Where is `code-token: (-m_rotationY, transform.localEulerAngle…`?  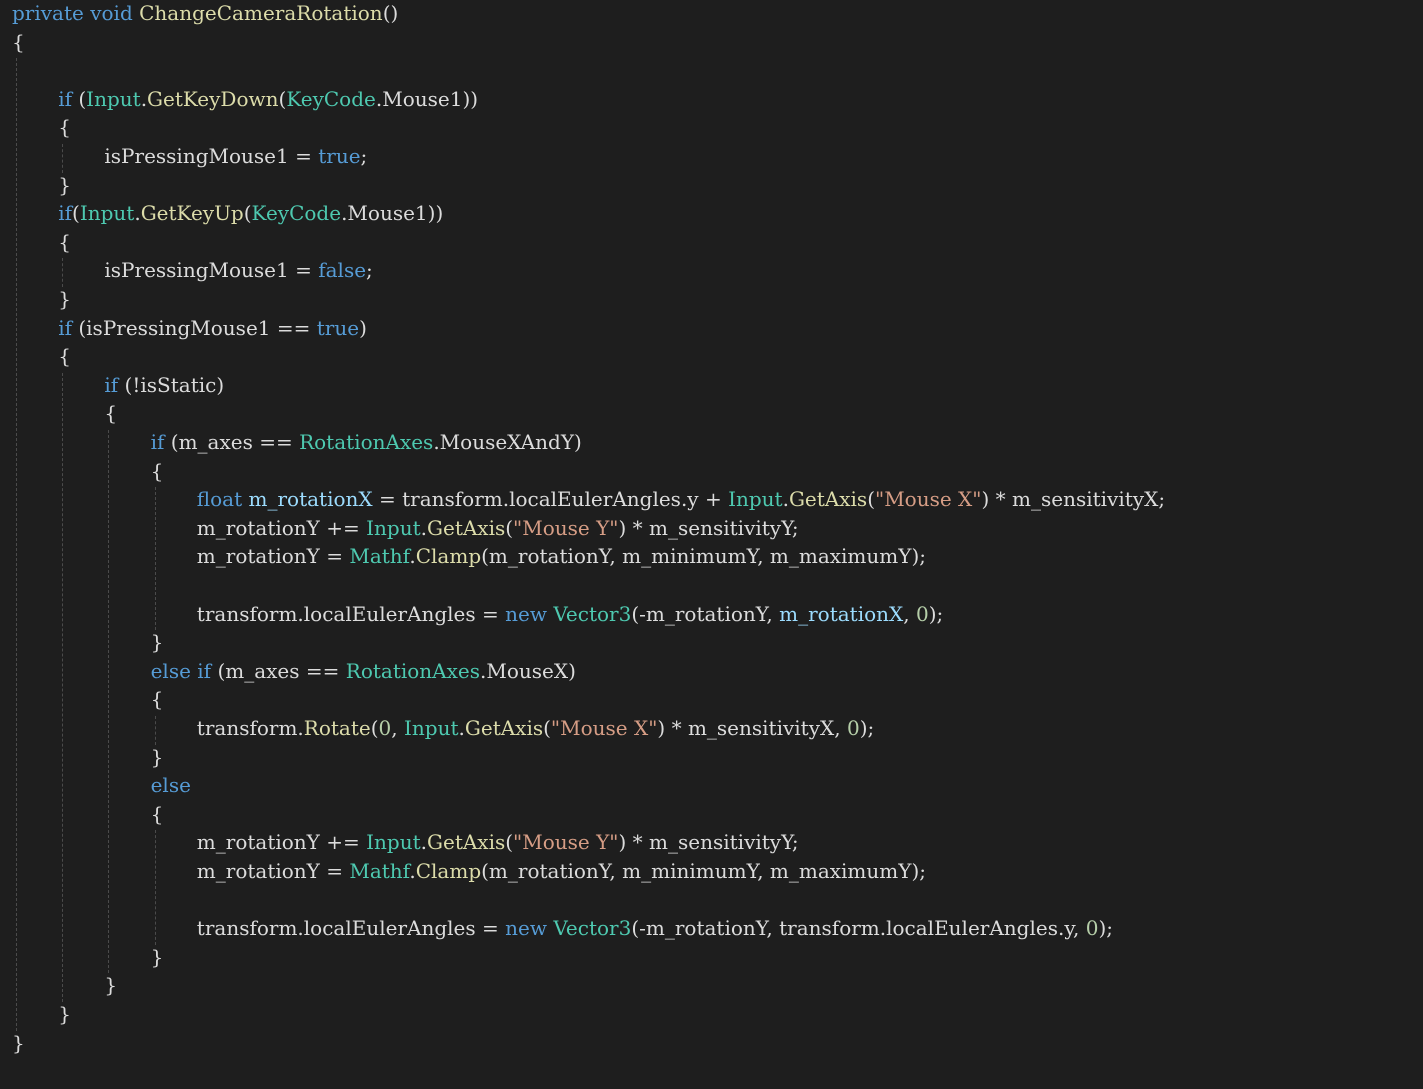
code-token: (-m_rotationY, transform.localEulerAngle… is located at coordinates (858, 928).